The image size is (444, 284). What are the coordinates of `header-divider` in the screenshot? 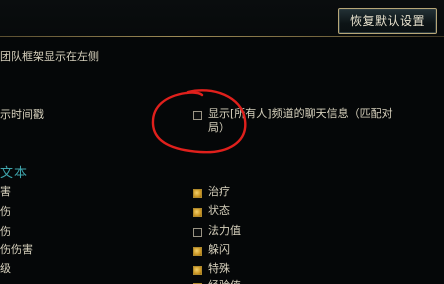 It's located at (222, 36).